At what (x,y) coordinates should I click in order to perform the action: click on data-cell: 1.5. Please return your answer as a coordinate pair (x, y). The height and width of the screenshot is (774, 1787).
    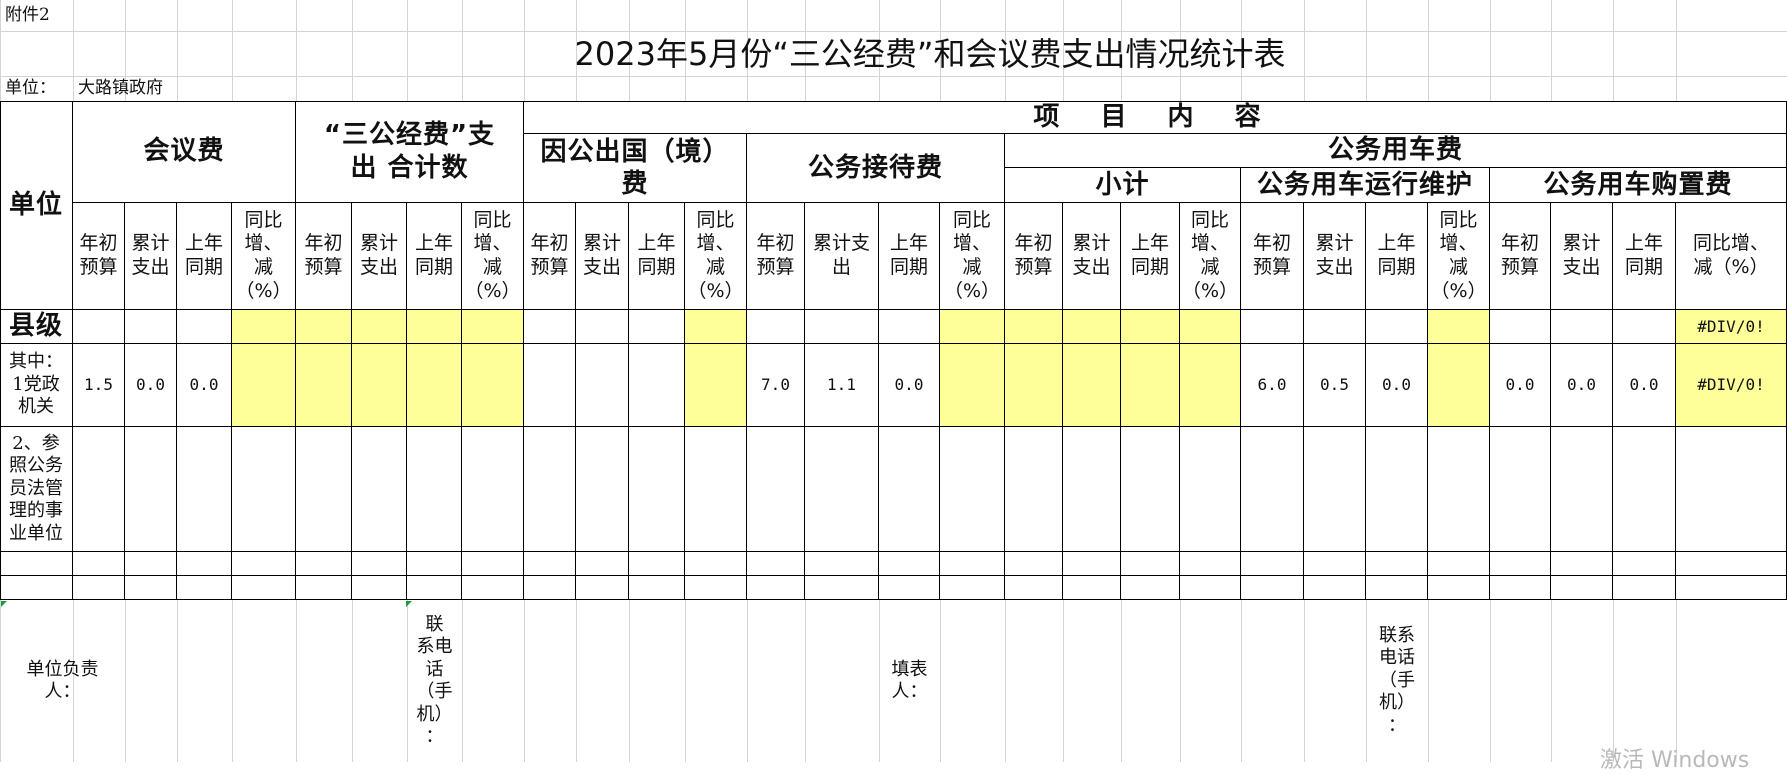
    Looking at the image, I should click on (99, 385).